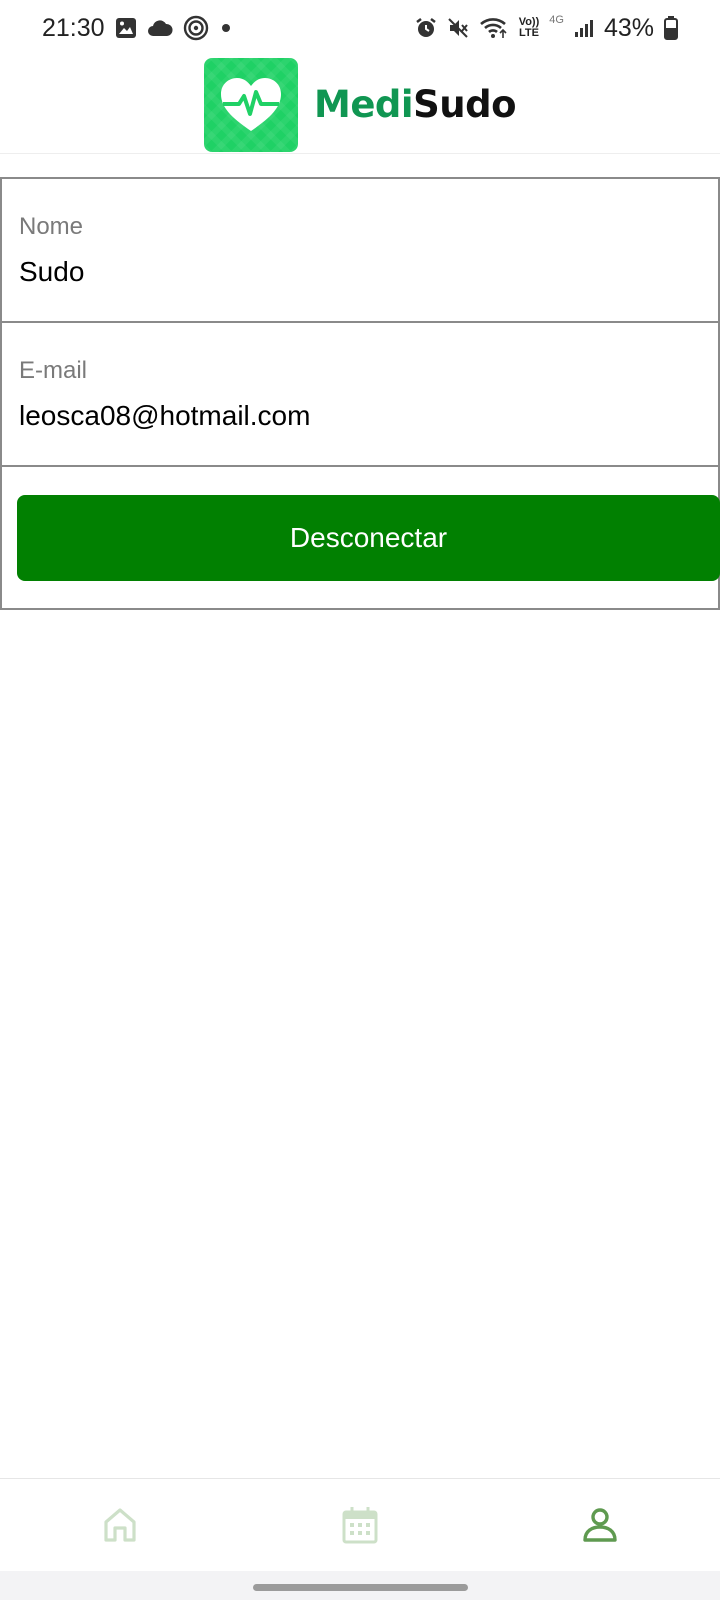 Image resolution: width=720 pixels, height=1600 pixels. I want to click on nav-home, so click(120, 1525).